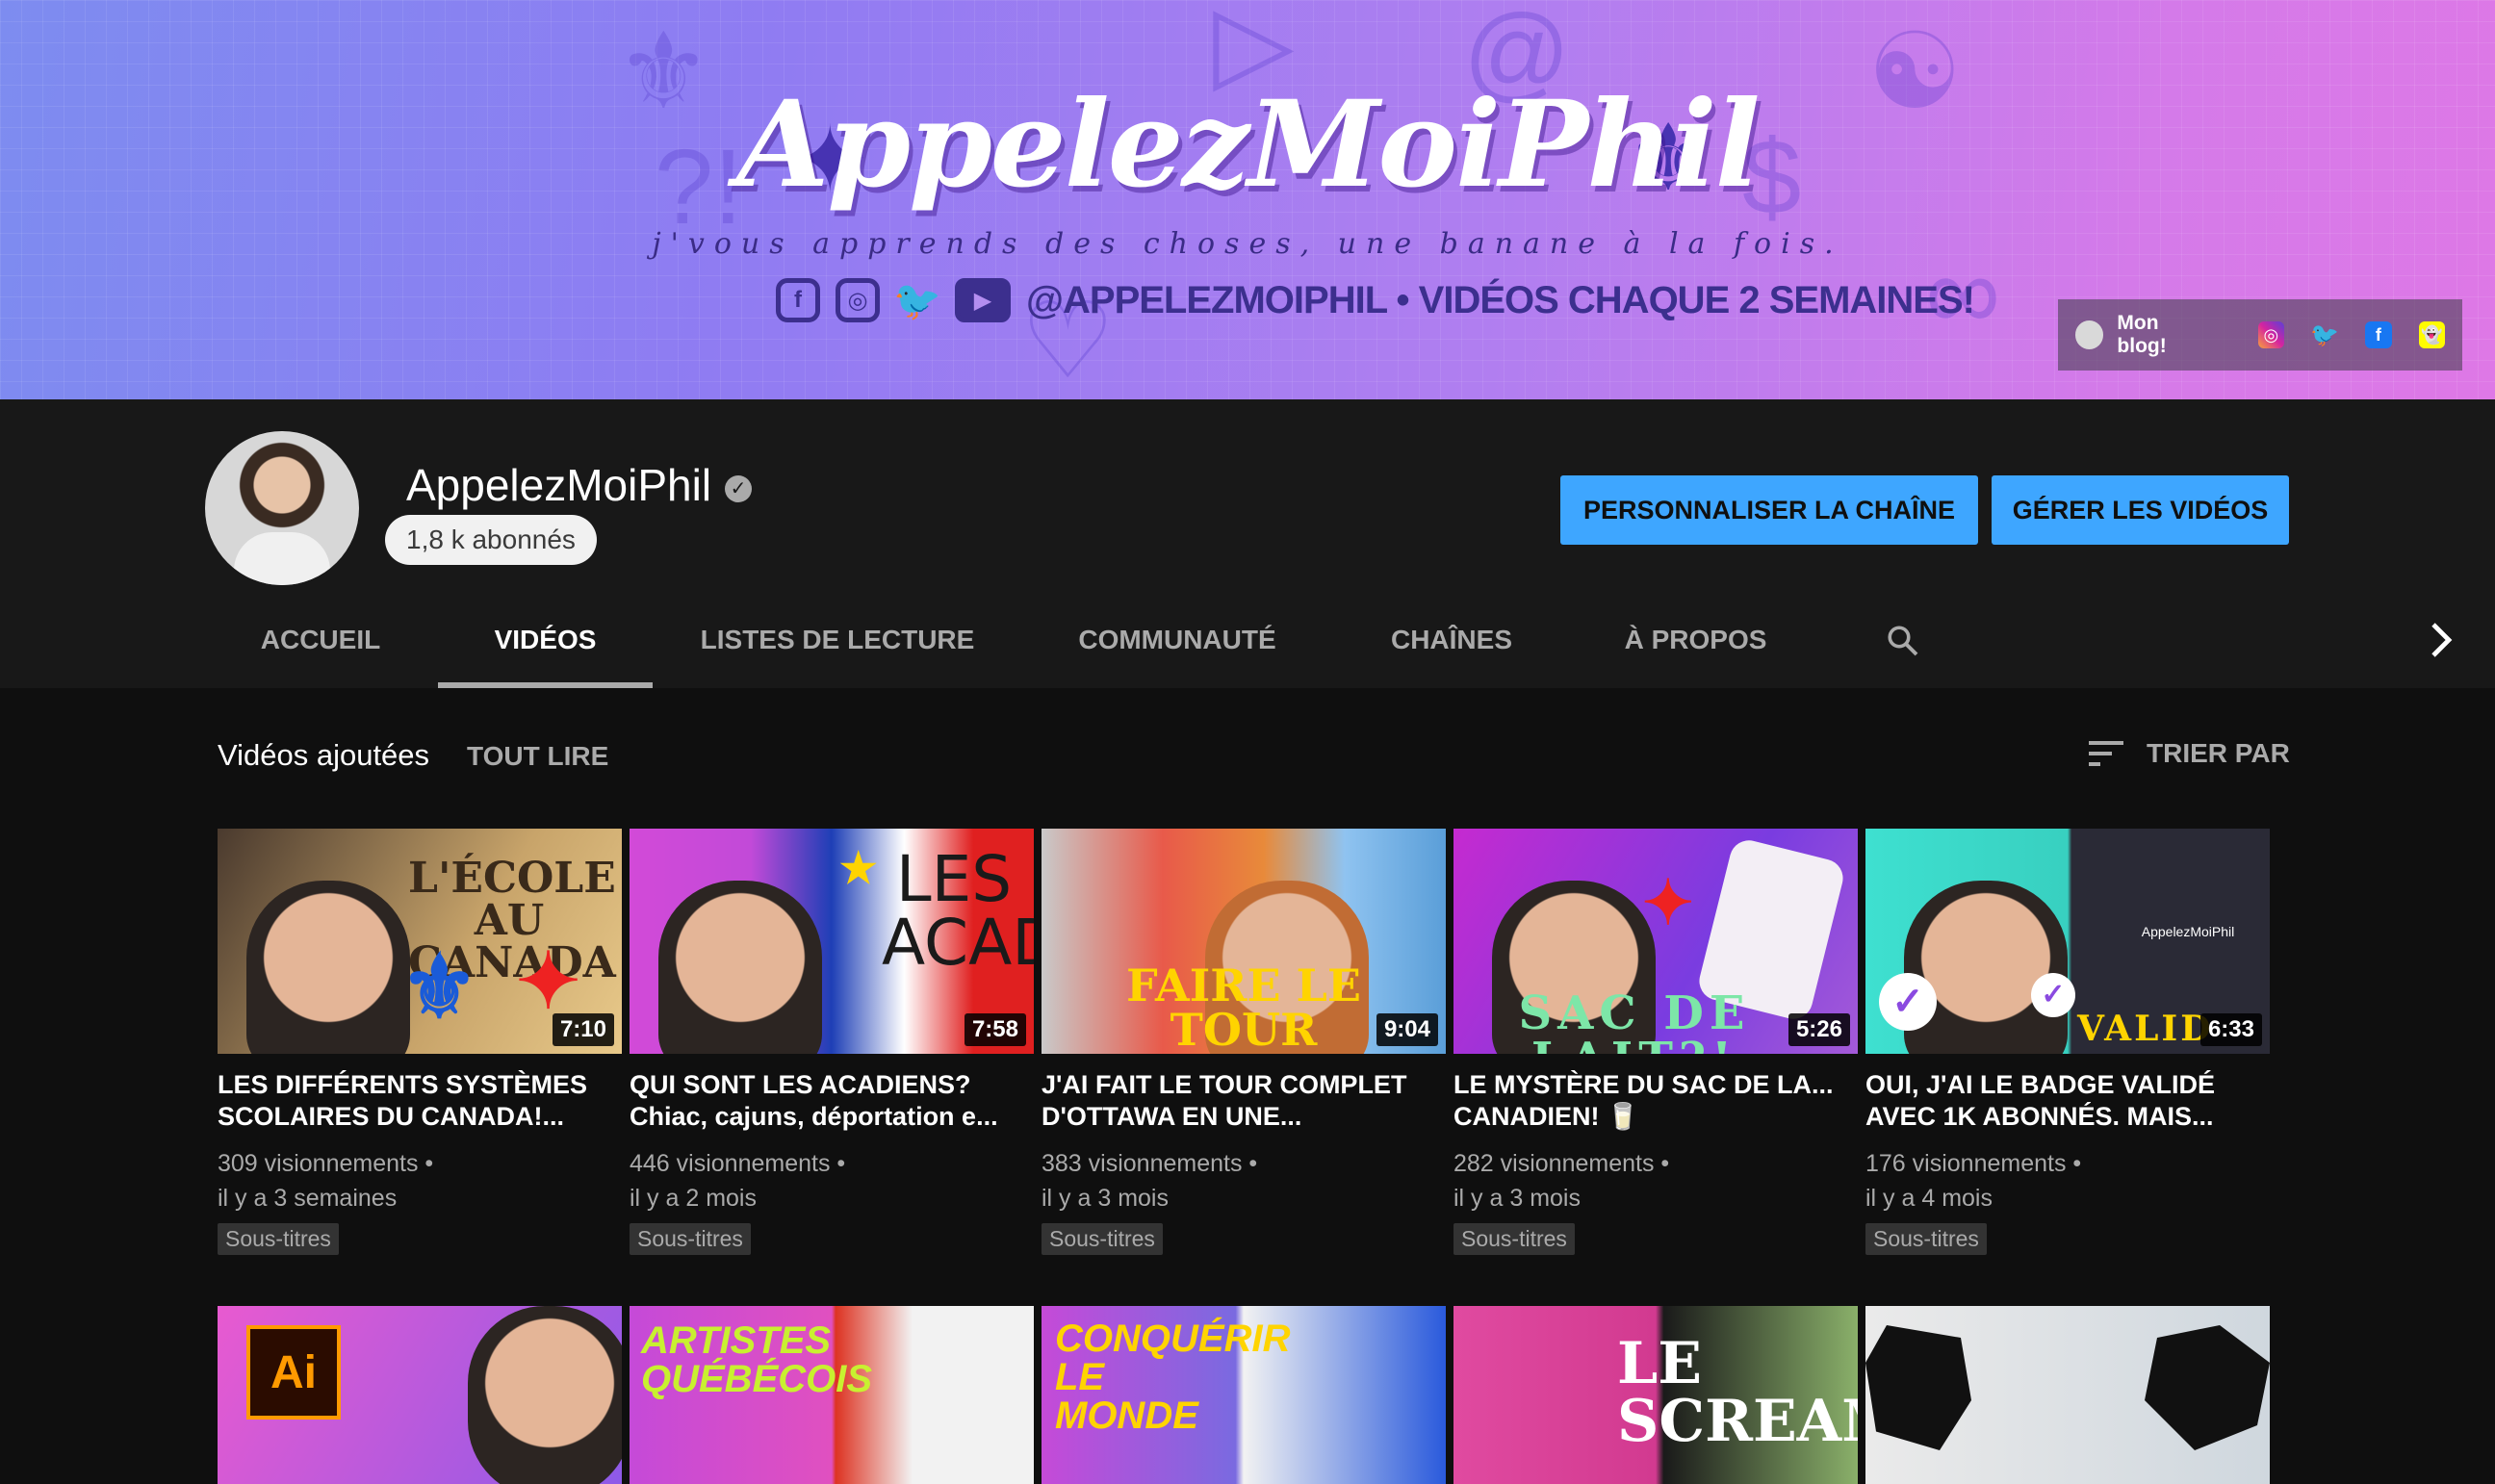  What do you see at coordinates (693, 1199) in the screenshot?
I see `video-age: il y a 2 mois` at bounding box center [693, 1199].